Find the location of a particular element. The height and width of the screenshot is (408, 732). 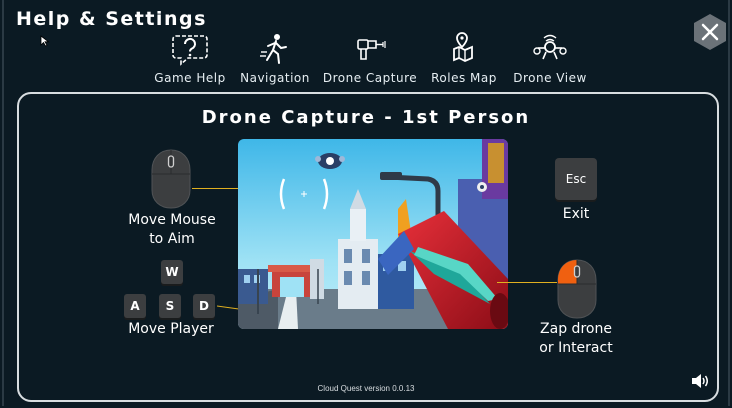

nav-label: Navigation is located at coordinates (275, 78).